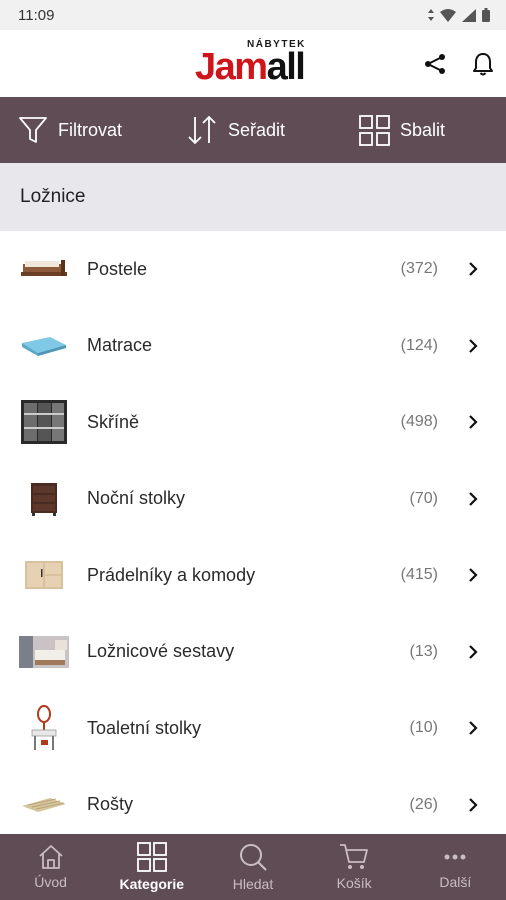 The width and height of the screenshot is (506, 900). Describe the element at coordinates (110, 804) in the screenshot. I see `category-label: Rošty` at that location.